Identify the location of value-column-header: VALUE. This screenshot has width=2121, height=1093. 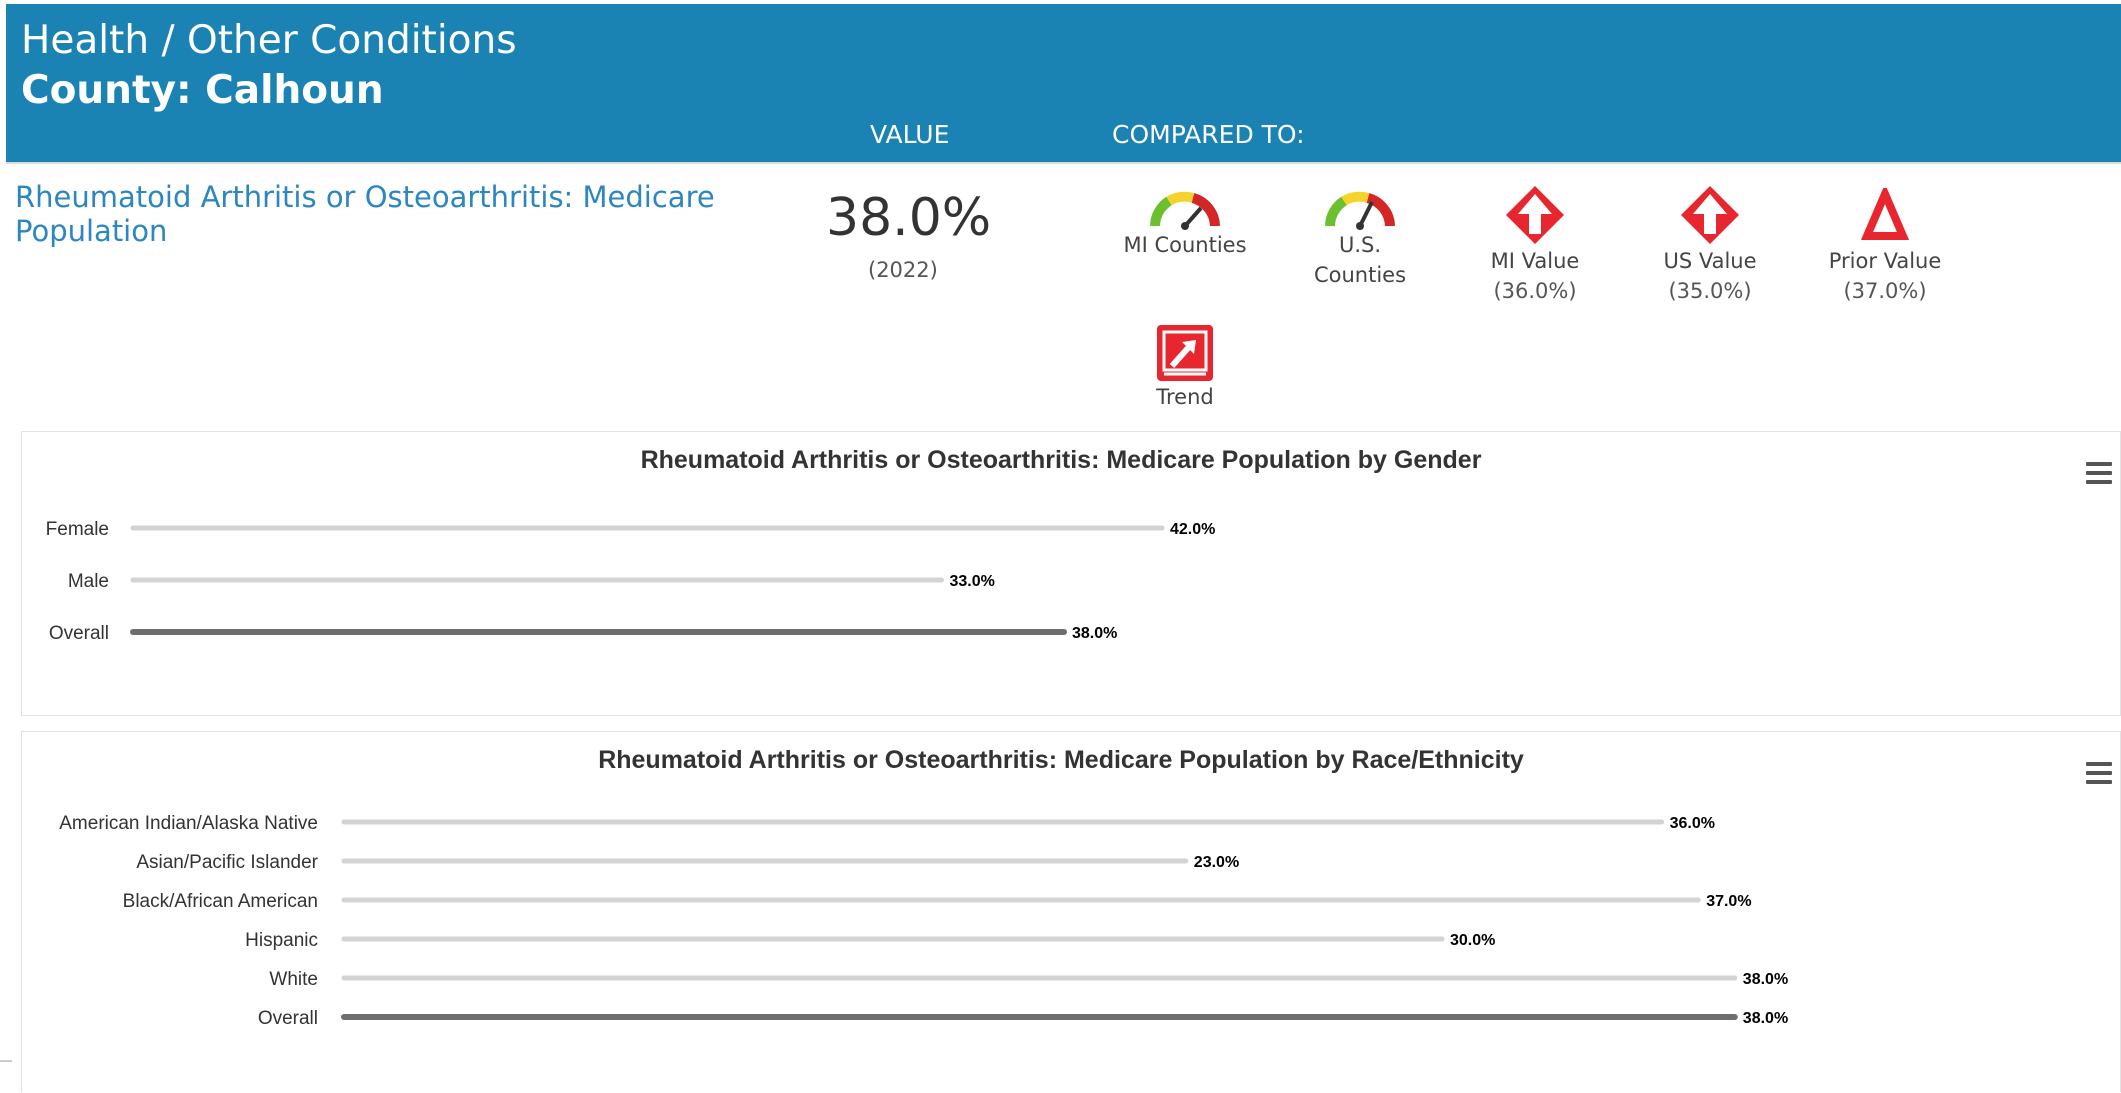
(910, 134).